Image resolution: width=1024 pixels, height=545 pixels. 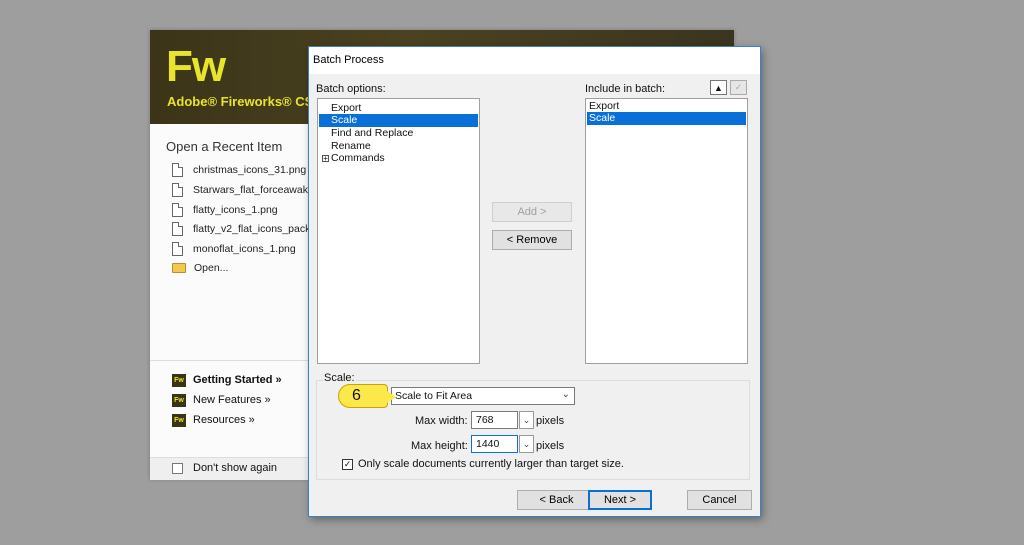 I want to click on link-label: Resources », so click(x=224, y=420).